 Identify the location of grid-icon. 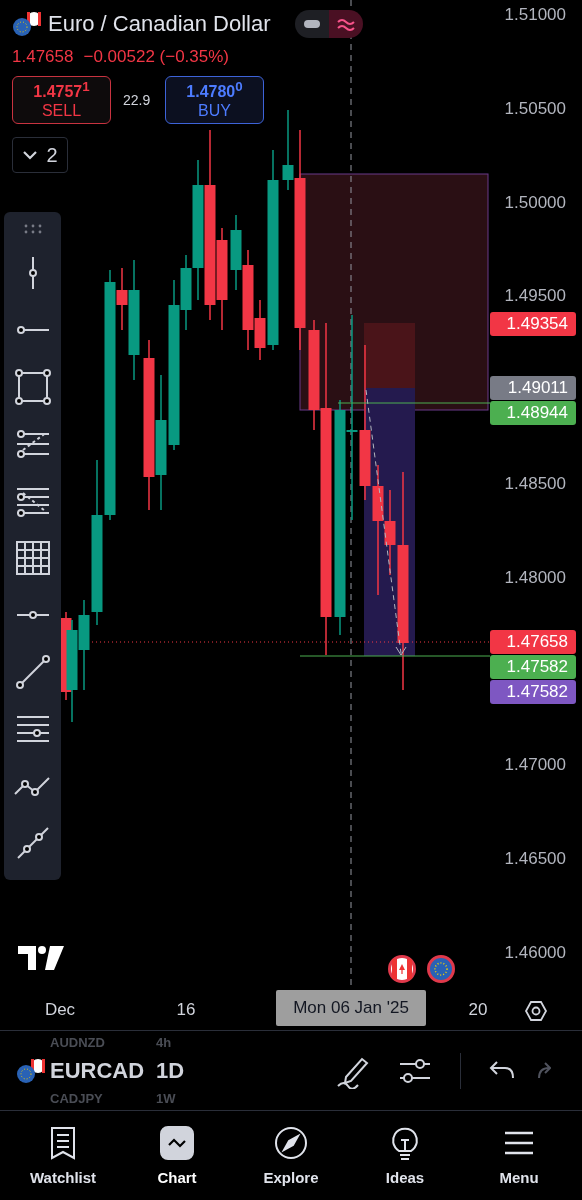
(32, 558).